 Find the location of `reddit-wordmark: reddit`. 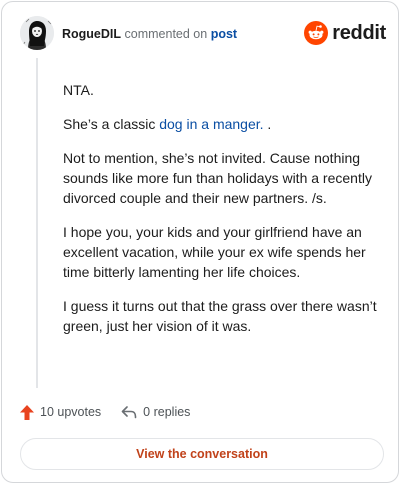

reddit-wordmark: reddit is located at coordinates (359, 32).